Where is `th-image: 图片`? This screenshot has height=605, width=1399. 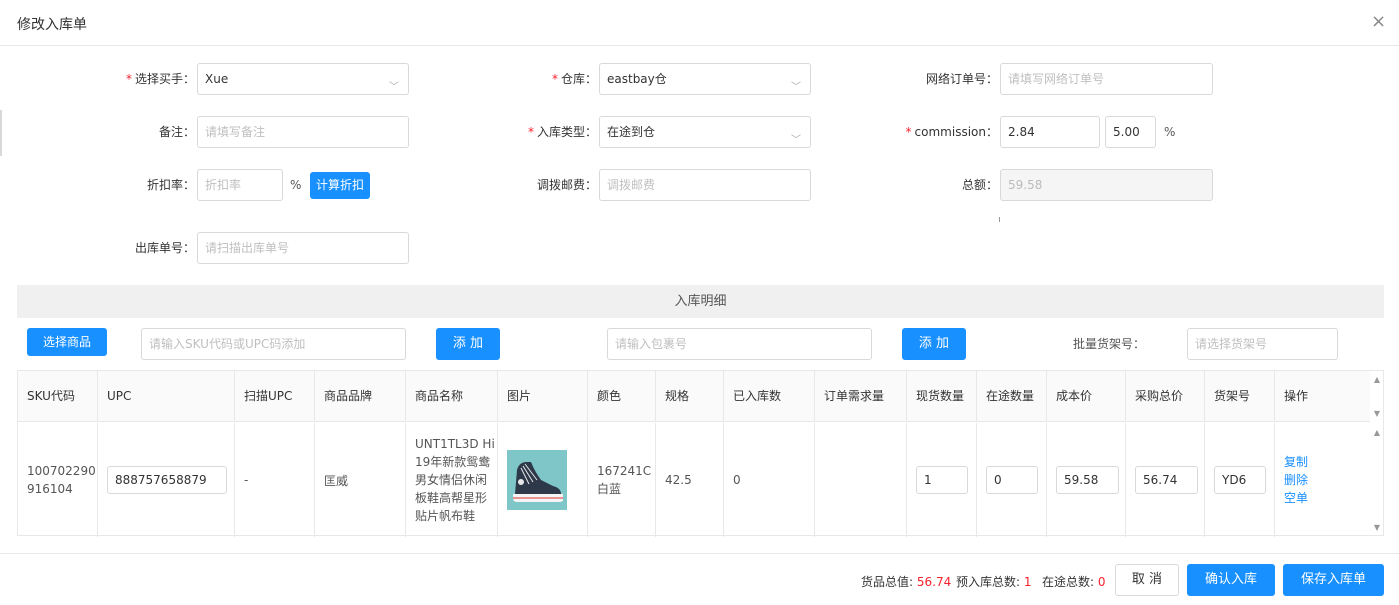
th-image: 图片 is located at coordinates (543, 396).